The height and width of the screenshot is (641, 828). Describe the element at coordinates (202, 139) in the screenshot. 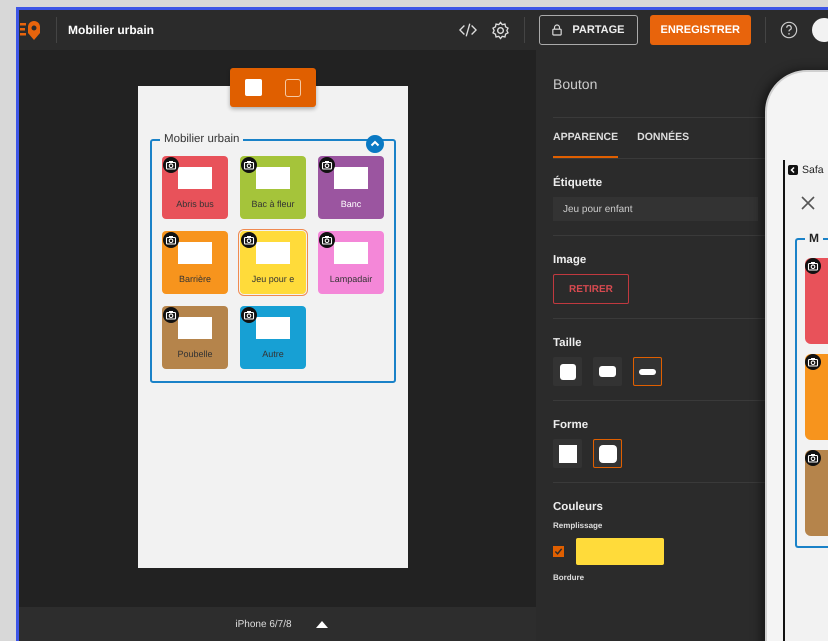

I see `group-title: Mobilier urbain` at that location.